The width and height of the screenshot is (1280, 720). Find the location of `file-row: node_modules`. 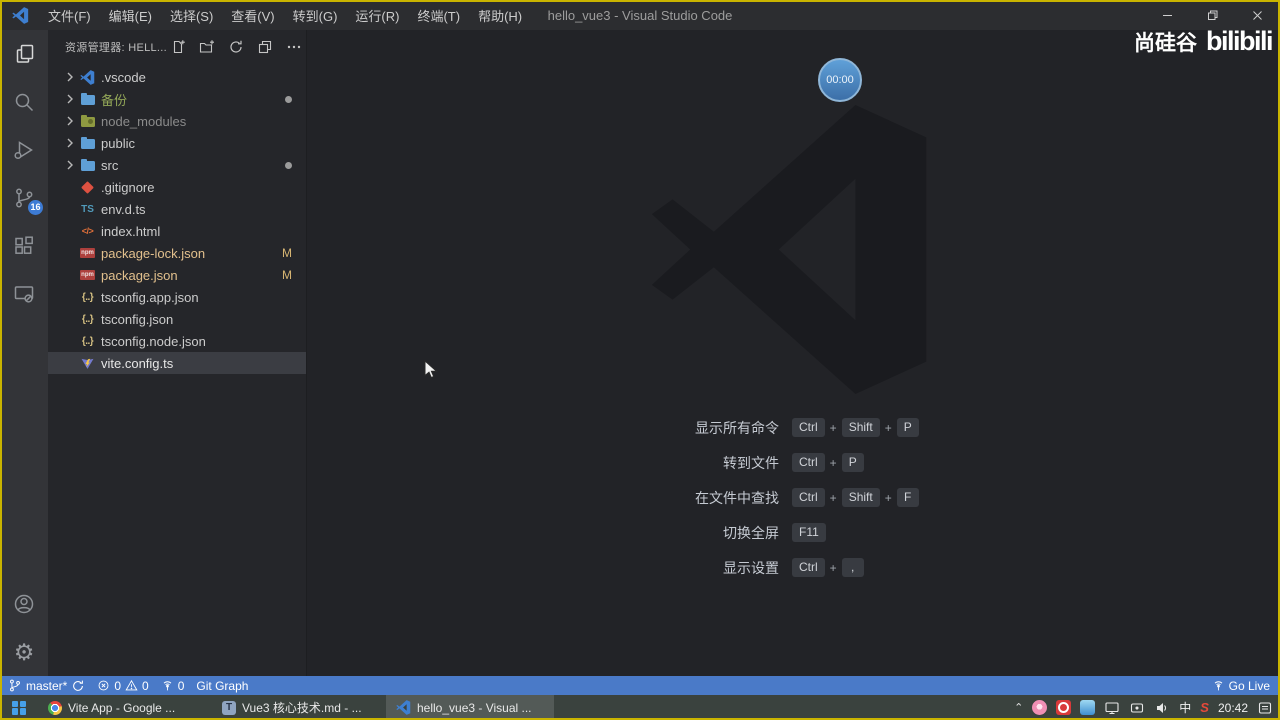

file-row: node_modules is located at coordinates (177, 121).